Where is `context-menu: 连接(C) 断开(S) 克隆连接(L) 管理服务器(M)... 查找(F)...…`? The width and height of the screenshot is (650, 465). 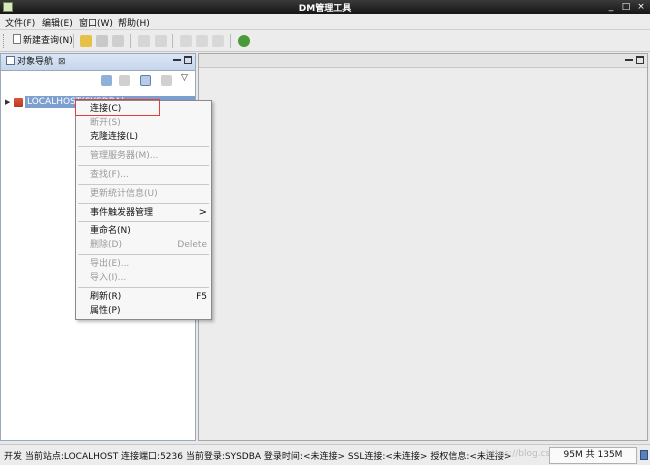 context-menu: 连接(C) 断开(S) 克隆连接(L) 管理服务器(M)... 查找(F)...… is located at coordinates (143, 210).